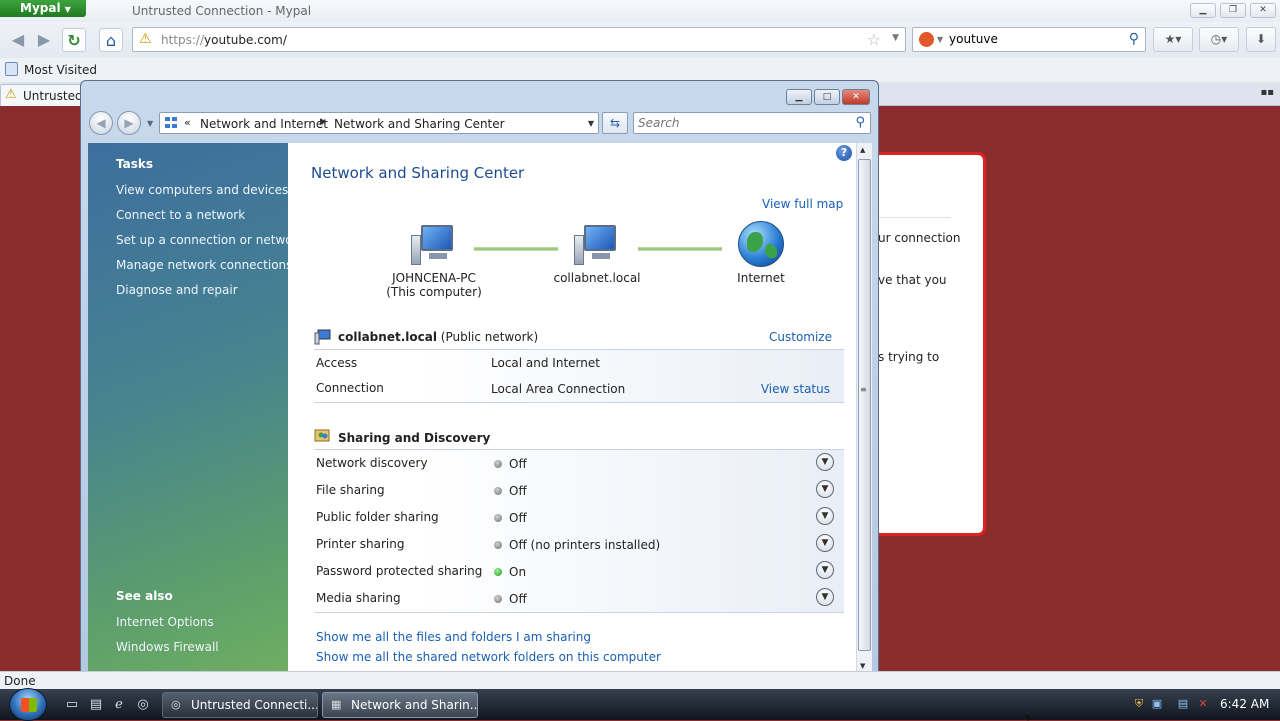  What do you see at coordinates (579, 517) in the screenshot?
I see `sharing-row-public-folder: Public folder sharing Off ▼` at bounding box center [579, 517].